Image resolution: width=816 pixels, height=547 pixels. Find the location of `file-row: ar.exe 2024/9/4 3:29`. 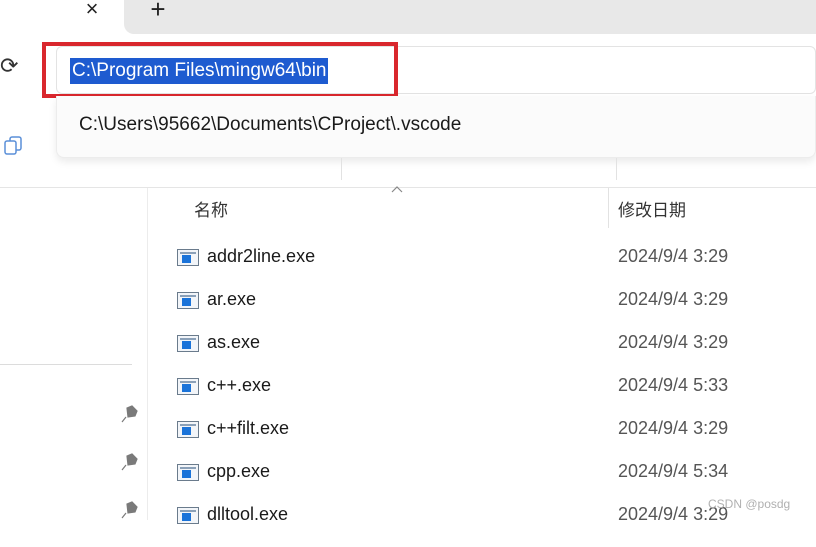

file-row: ar.exe 2024/9/4 3:29 is located at coordinates (482, 310).